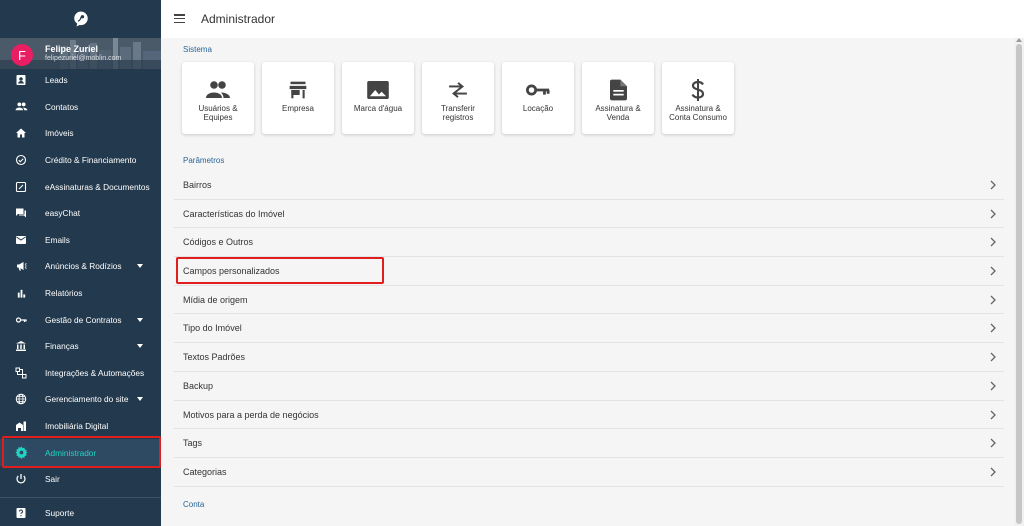 This screenshot has width=1024, height=526. Describe the element at coordinates (64, 293) in the screenshot. I see `sidebar-item-label: Relatórios` at that location.